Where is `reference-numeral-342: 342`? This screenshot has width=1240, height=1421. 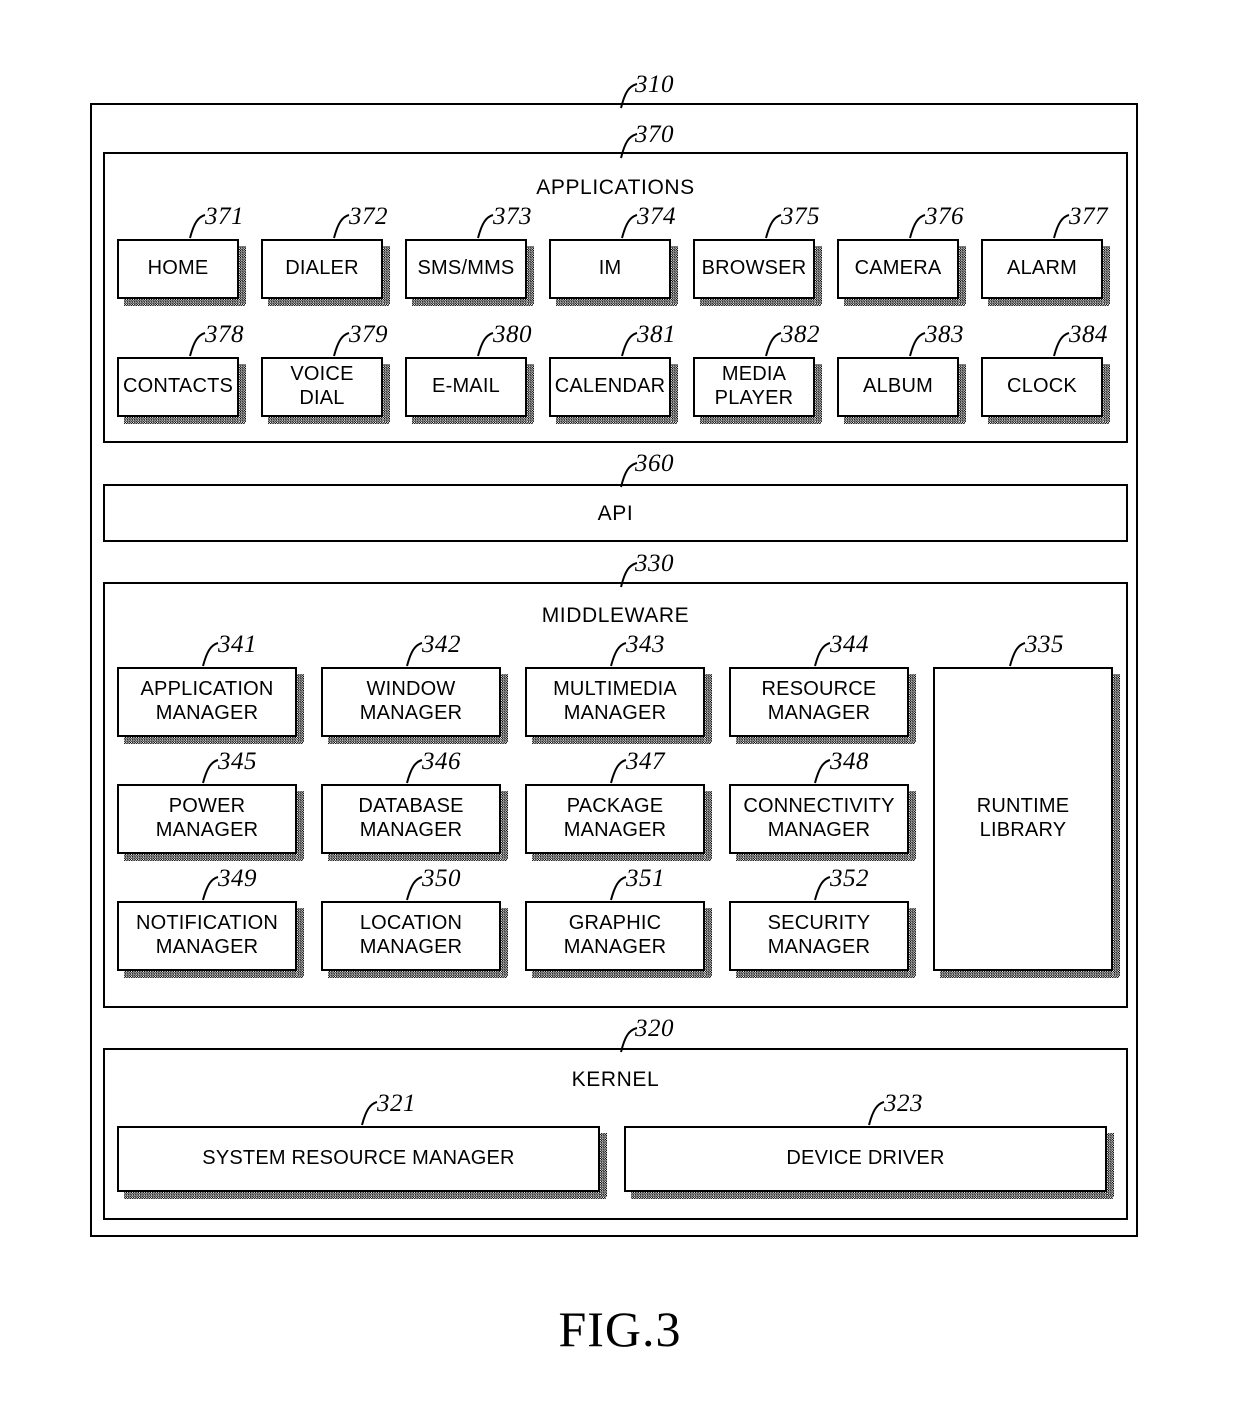
reference-numeral-342: 342 is located at coordinates (433, 649).